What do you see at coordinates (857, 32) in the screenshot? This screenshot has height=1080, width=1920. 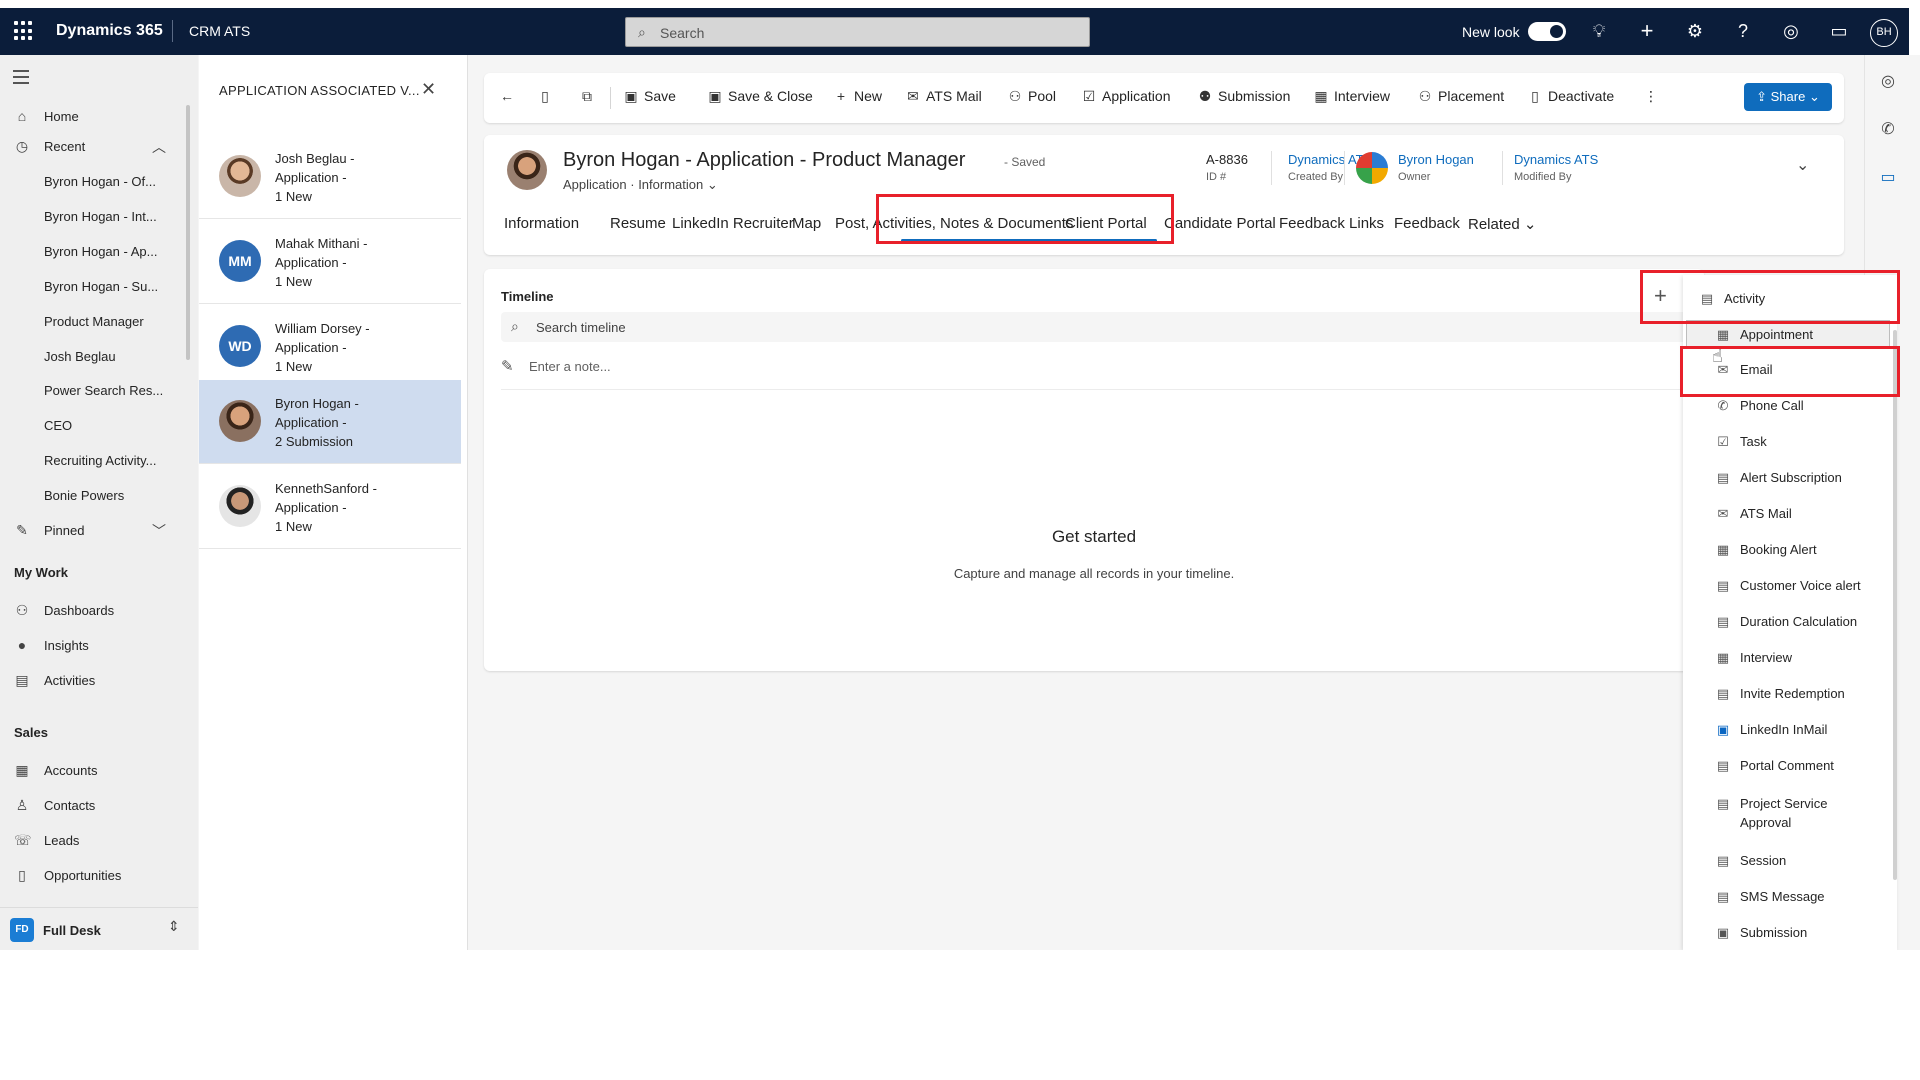 I see `global-search-input: ⌕ Search` at bounding box center [857, 32].